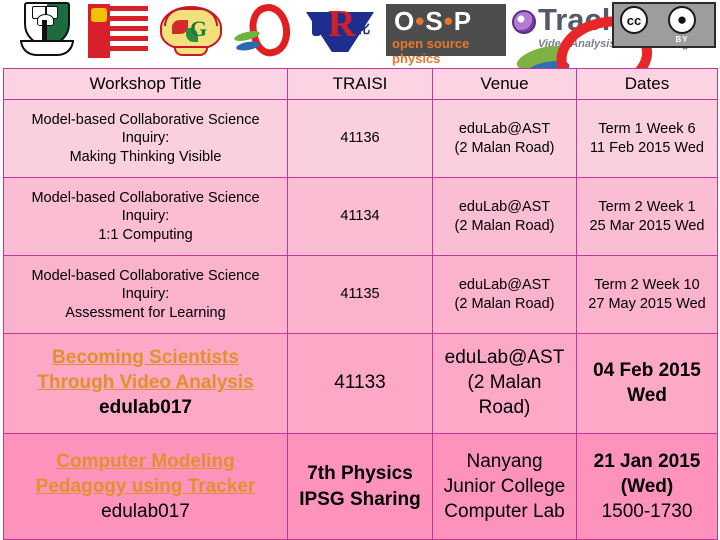 The image size is (720, 540). I want to click on school-fan-crest-logo: G, so click(191, 31).